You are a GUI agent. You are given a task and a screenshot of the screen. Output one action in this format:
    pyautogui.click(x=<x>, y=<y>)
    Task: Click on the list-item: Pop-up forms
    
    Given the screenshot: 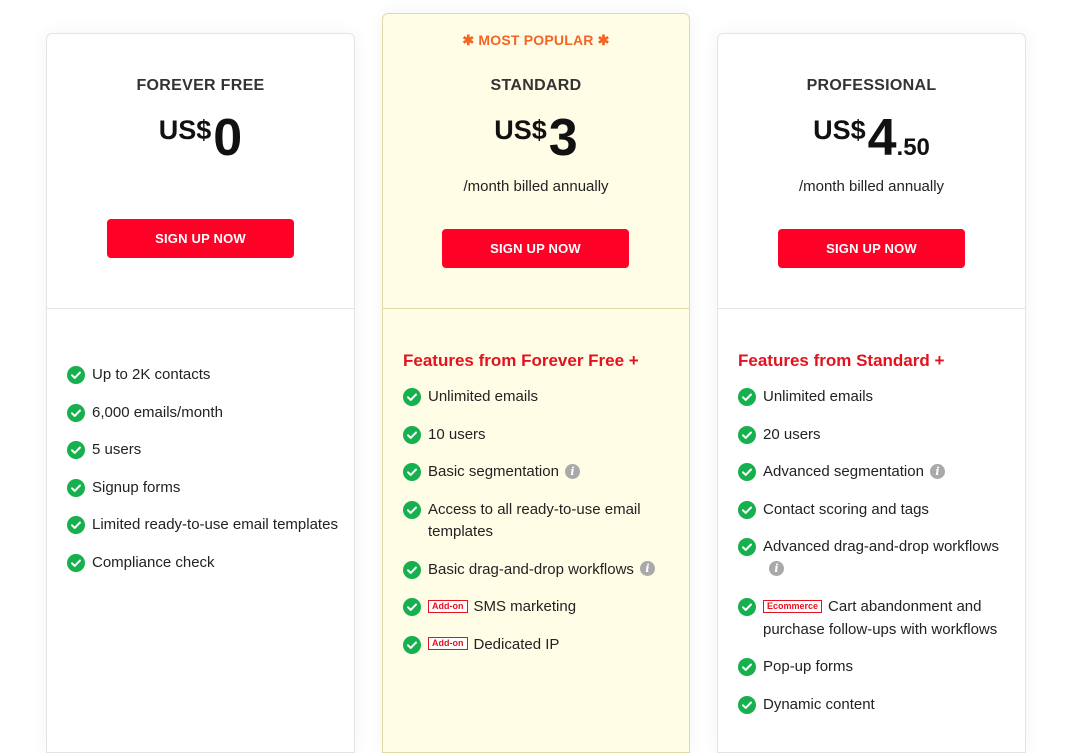 What is the action you would take?
    pyautogui.click(x=873, y=667)
    